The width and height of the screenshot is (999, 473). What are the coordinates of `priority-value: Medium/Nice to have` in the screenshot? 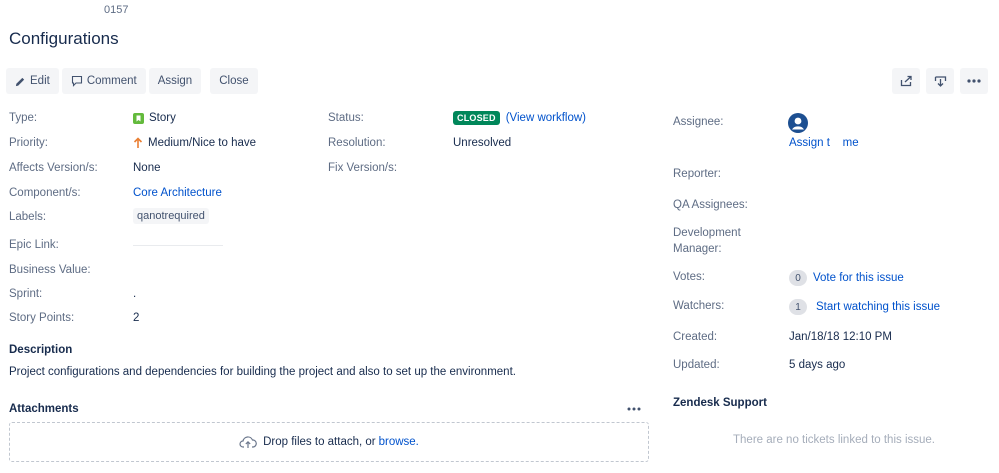 It's located at (194, 143).